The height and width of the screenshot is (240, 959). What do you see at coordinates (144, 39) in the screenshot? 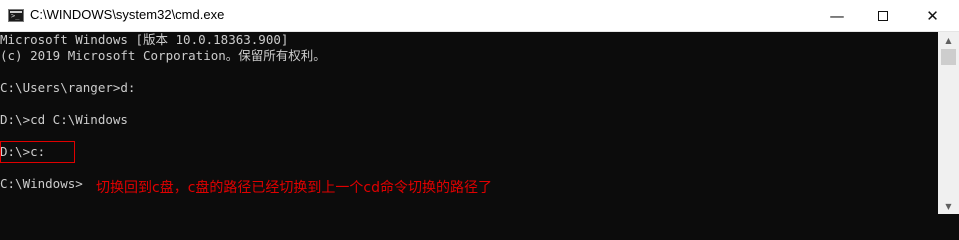
I see `console-line: Microsoft Windows [版本 10.0.18363.900]` at bounding box center [144, 39].